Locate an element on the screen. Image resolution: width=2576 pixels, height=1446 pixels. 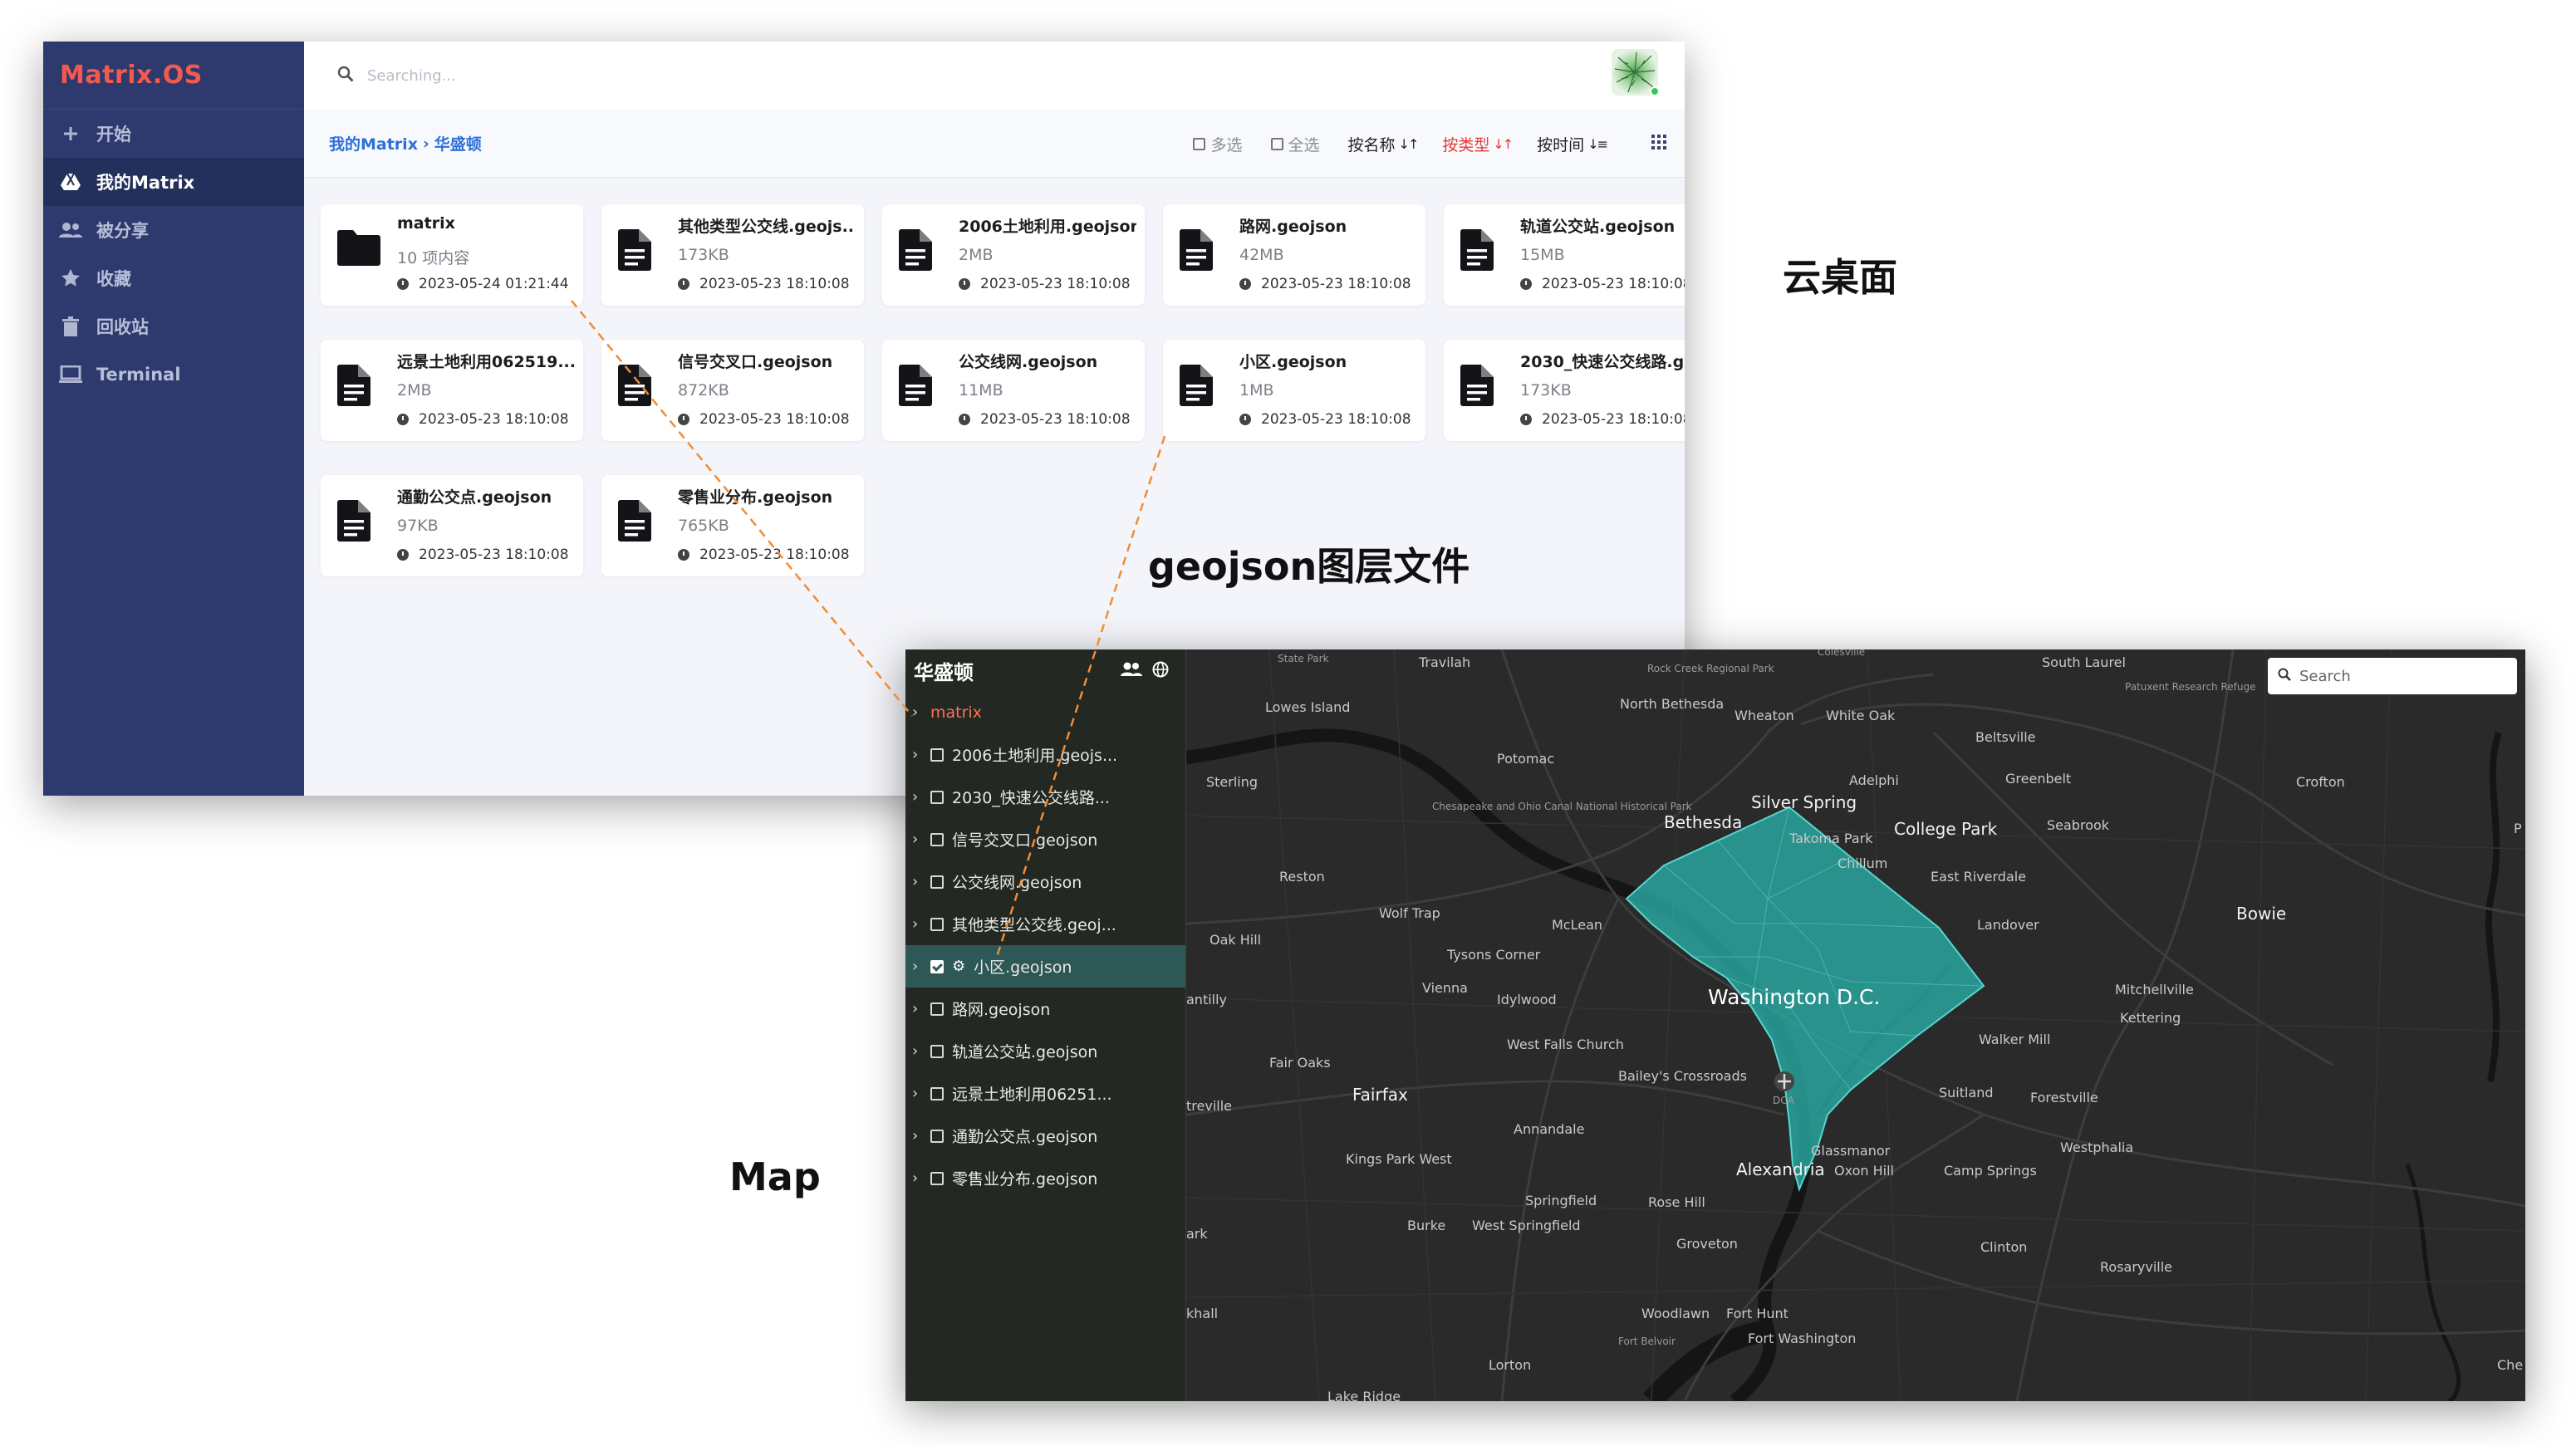
star-icon is located at coordinates (70, 278).